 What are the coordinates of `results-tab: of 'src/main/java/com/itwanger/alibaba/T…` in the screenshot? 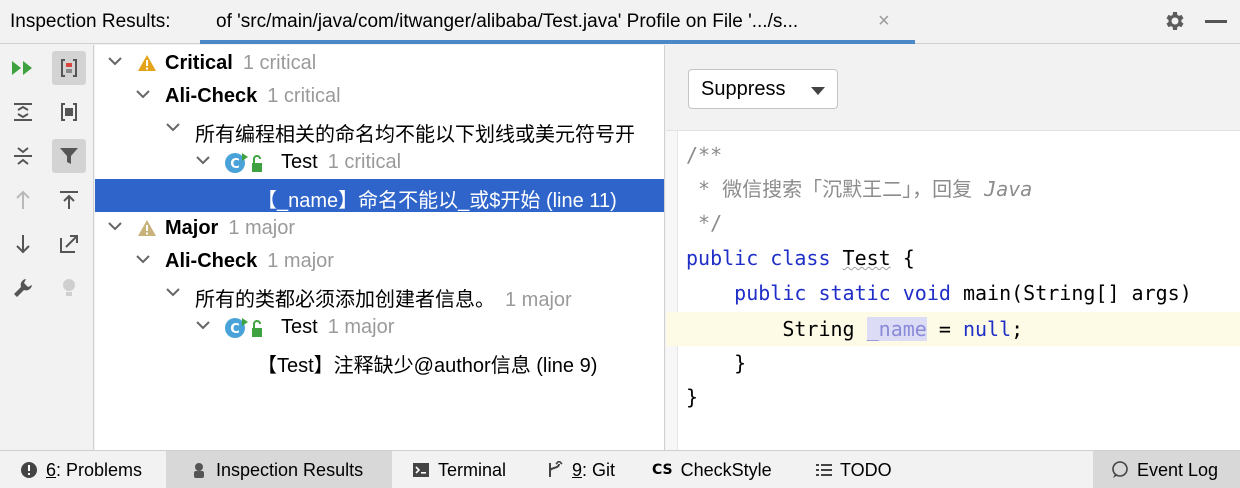 It's located at (557, 22).